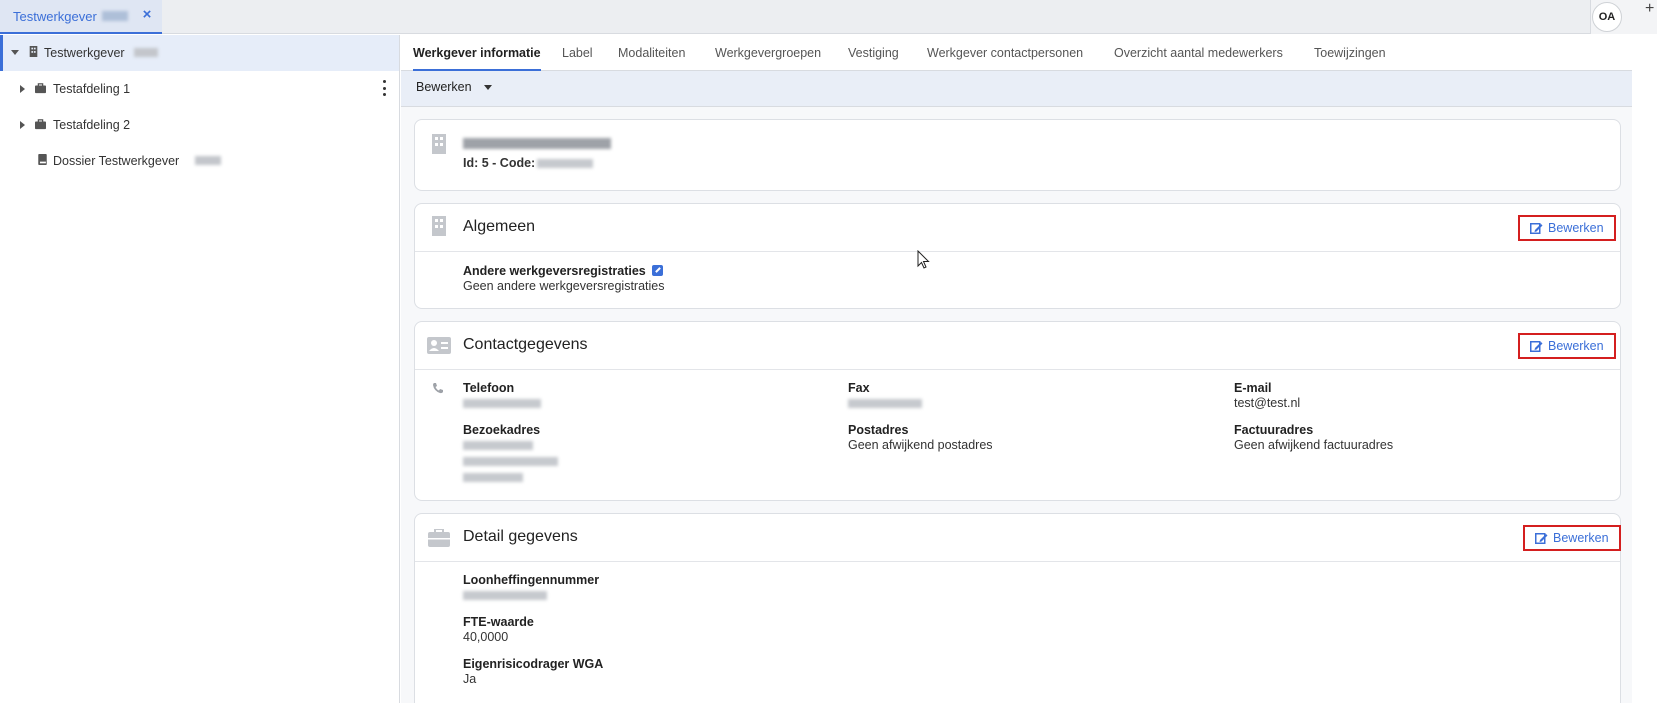  What do you see at coordinates (502, 430) in the screenshot?
I see `bezoekadres-label: Bezoekadres` at bounding box center [502, 430].